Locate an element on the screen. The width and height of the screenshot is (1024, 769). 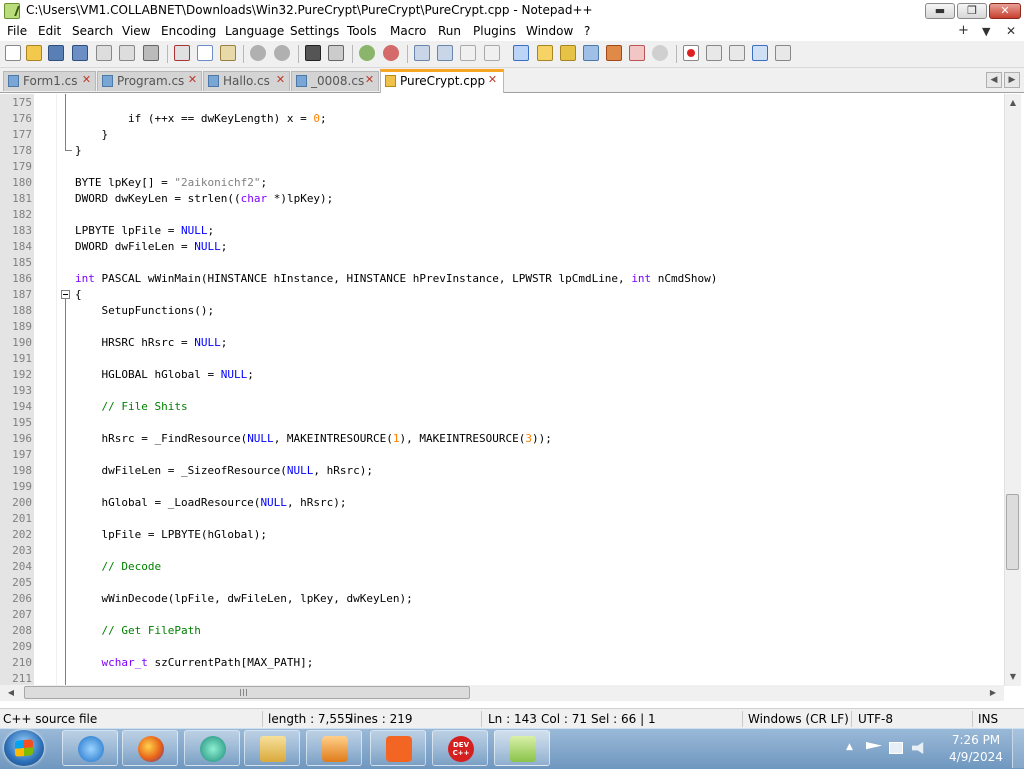
close-doc-icon: ✕ is located at coordinates (1011, 31).